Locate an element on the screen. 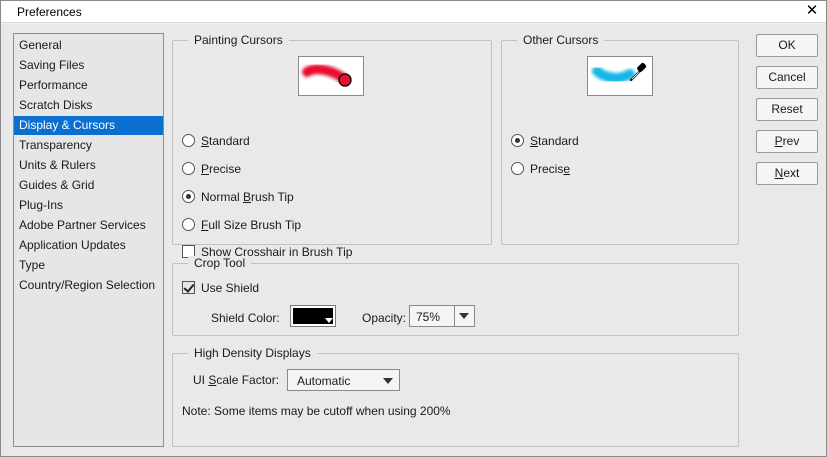 This screenshot has height=457, width=827. eyedropper-icon is located at coordinates (619, 72).